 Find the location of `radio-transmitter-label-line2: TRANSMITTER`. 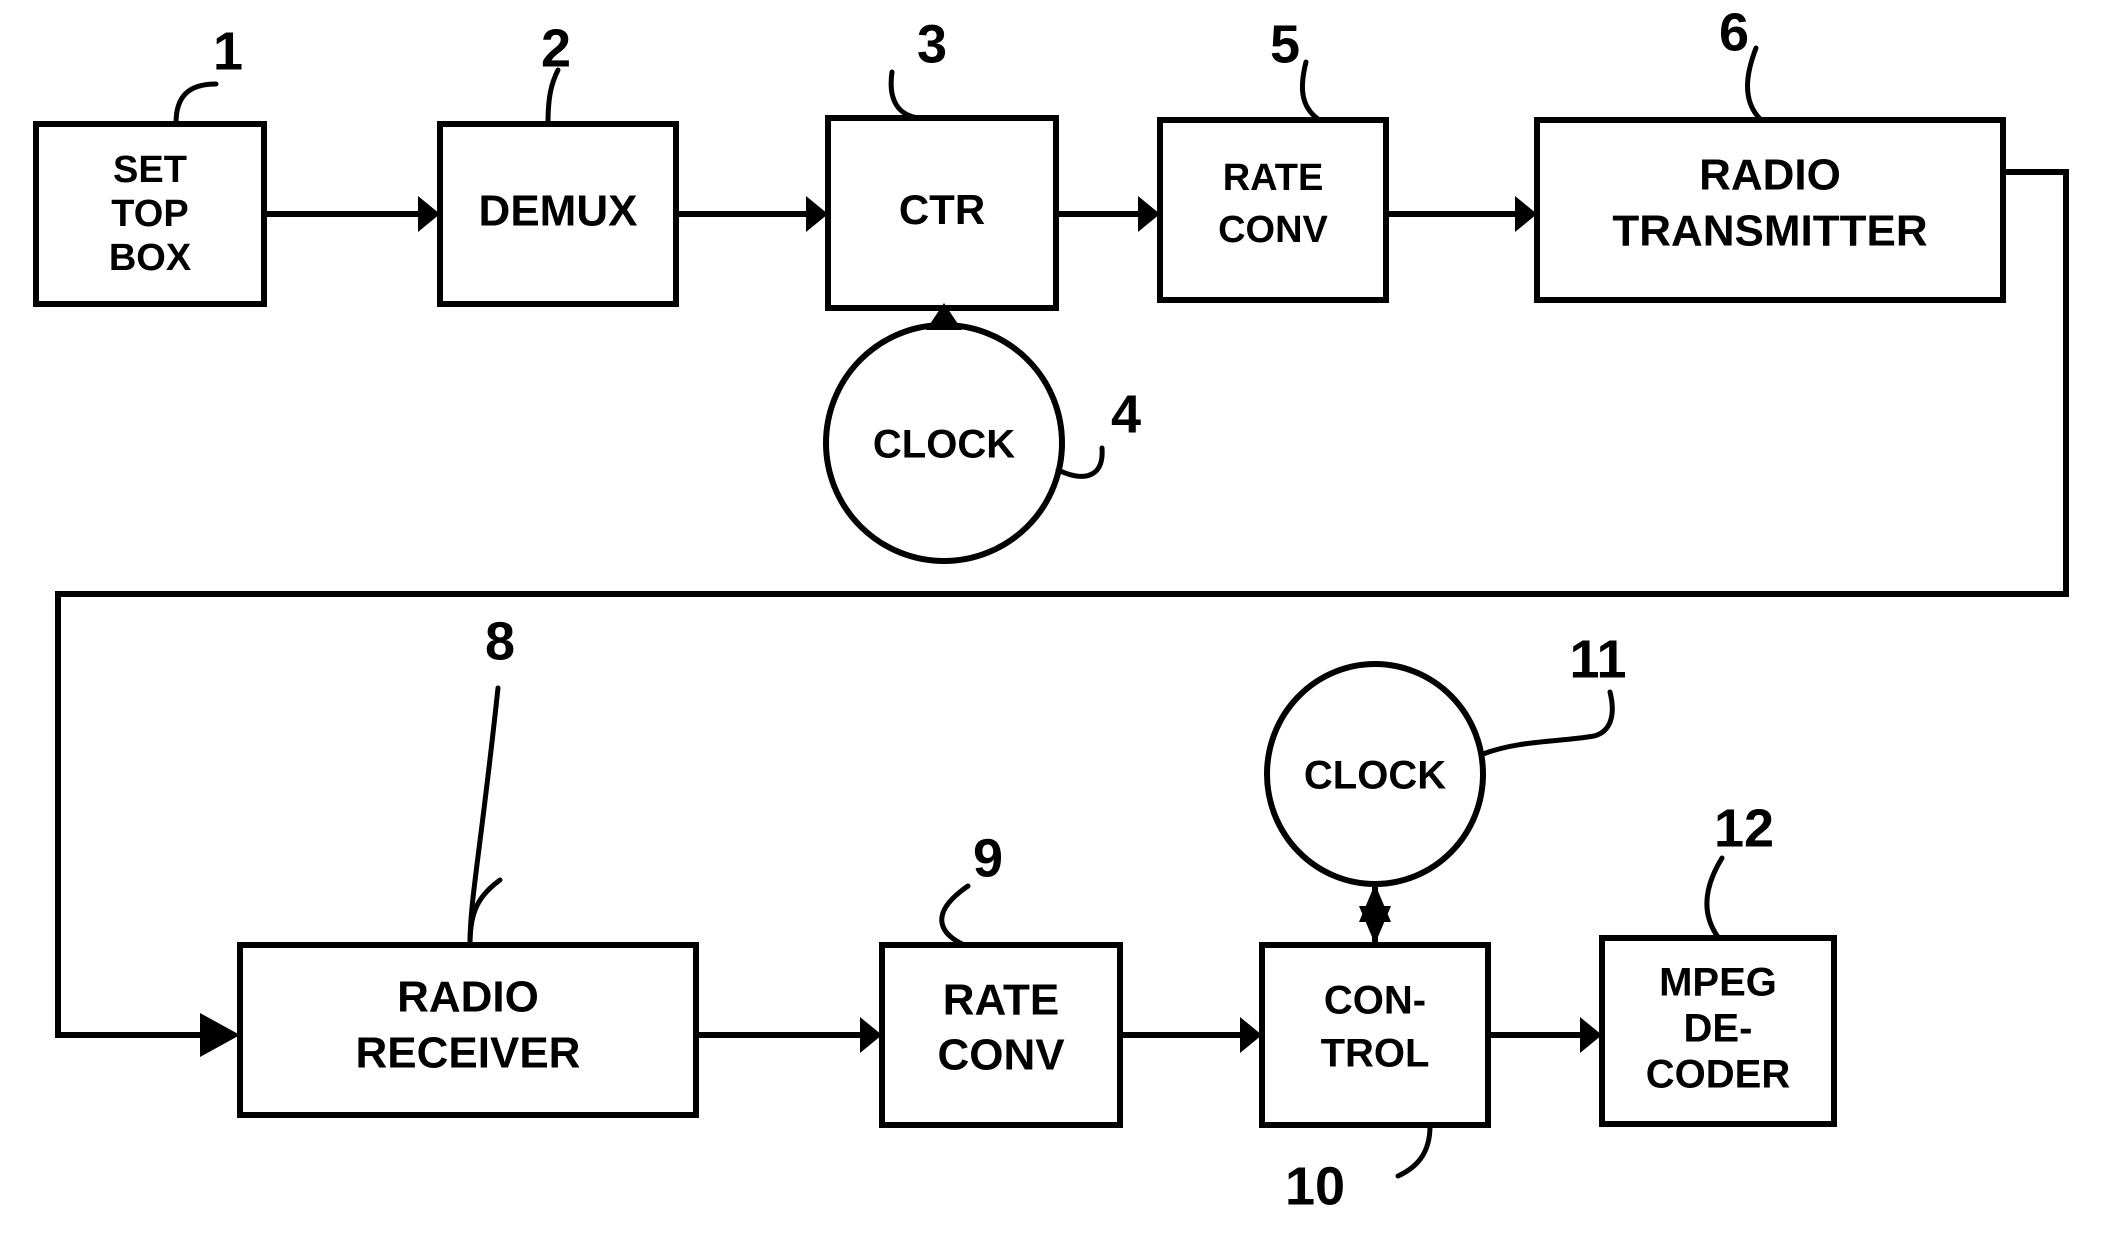

radio-transmitter-label-line2: TRANSMITTER is located at coordinates (1769, 231).